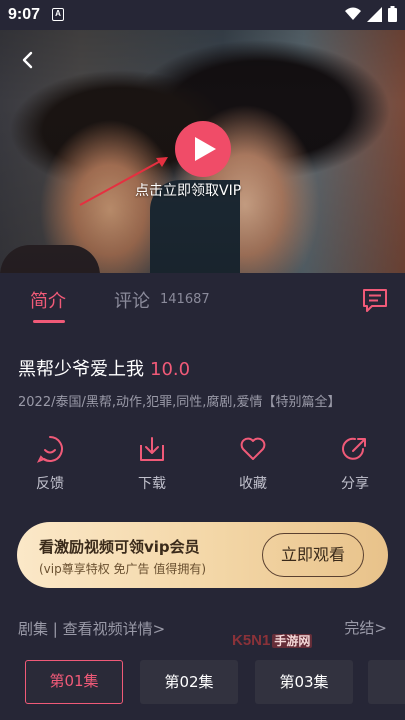  I want to click on episode-button-partial, so click(386, 682).